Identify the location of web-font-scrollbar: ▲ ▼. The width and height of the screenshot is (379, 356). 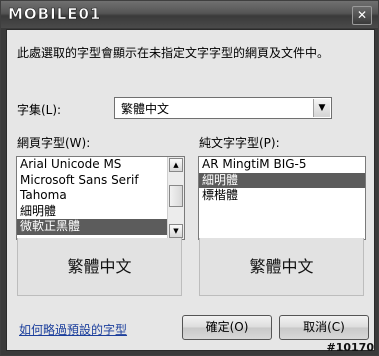
(175, 198).